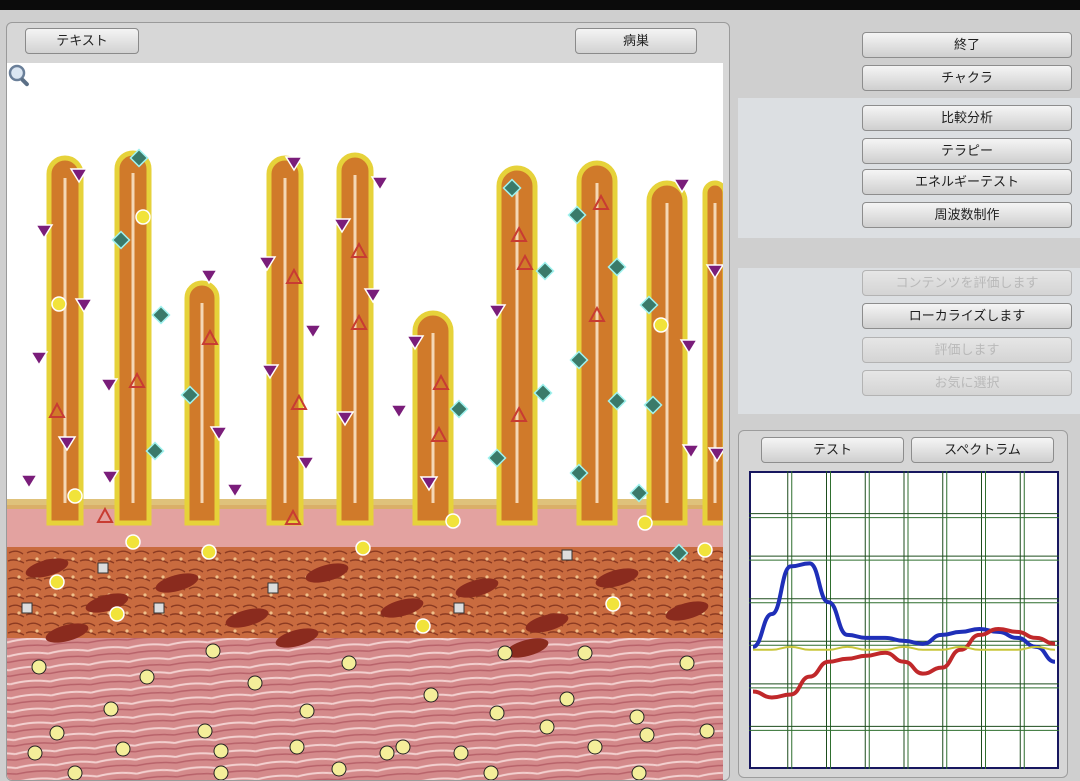 This screenshot has height=781, width=1080. I want to click on exit-button: 終了, so click(967, 45).